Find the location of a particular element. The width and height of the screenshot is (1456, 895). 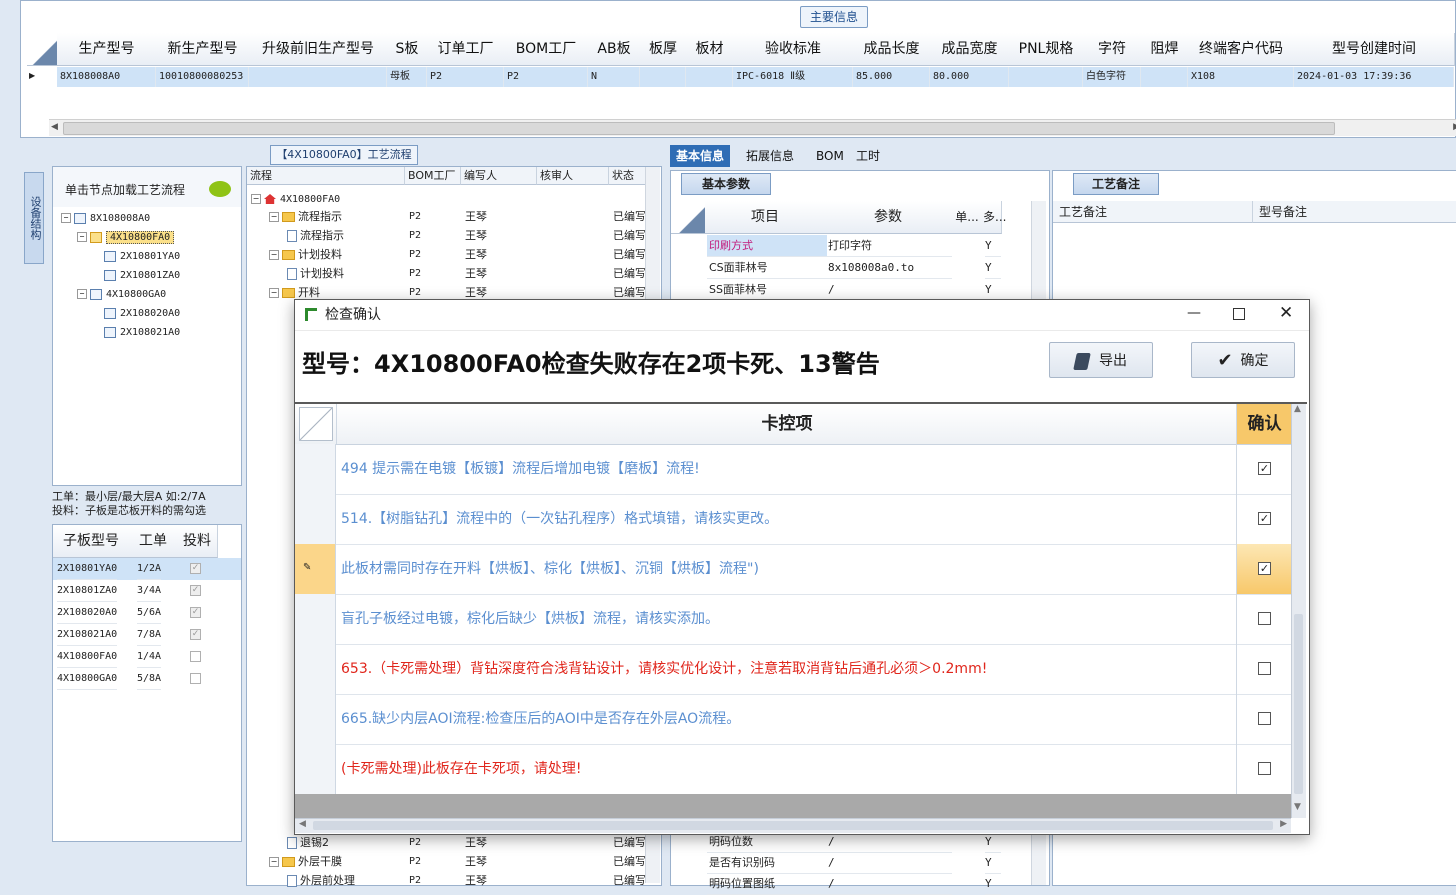

tree-node: 2X108020A0 is located at coordinates (136, 314).